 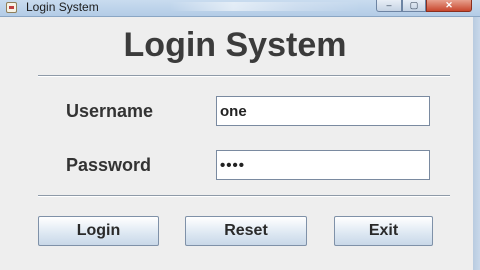 I want to click on password-label: Password, so click(x=109, y=165).